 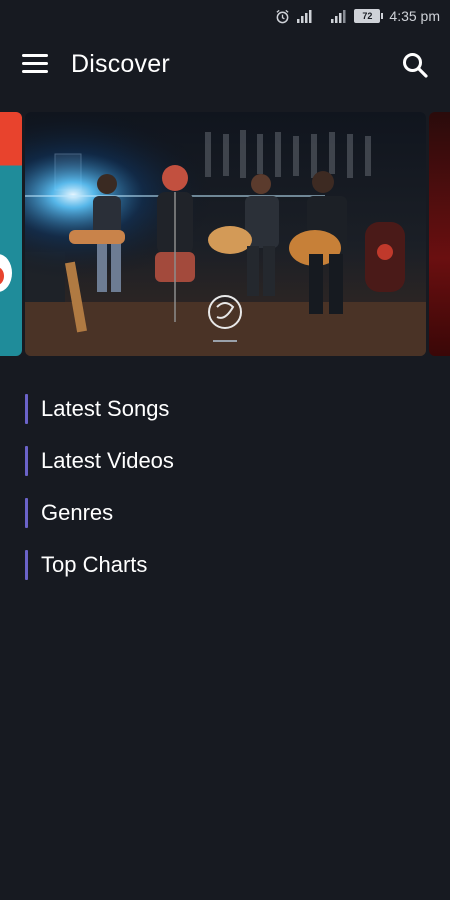 What do you see at coordinates (120, 64) in the screenshot?
I see `page-title: Discover` at bounding box center [120, 64].